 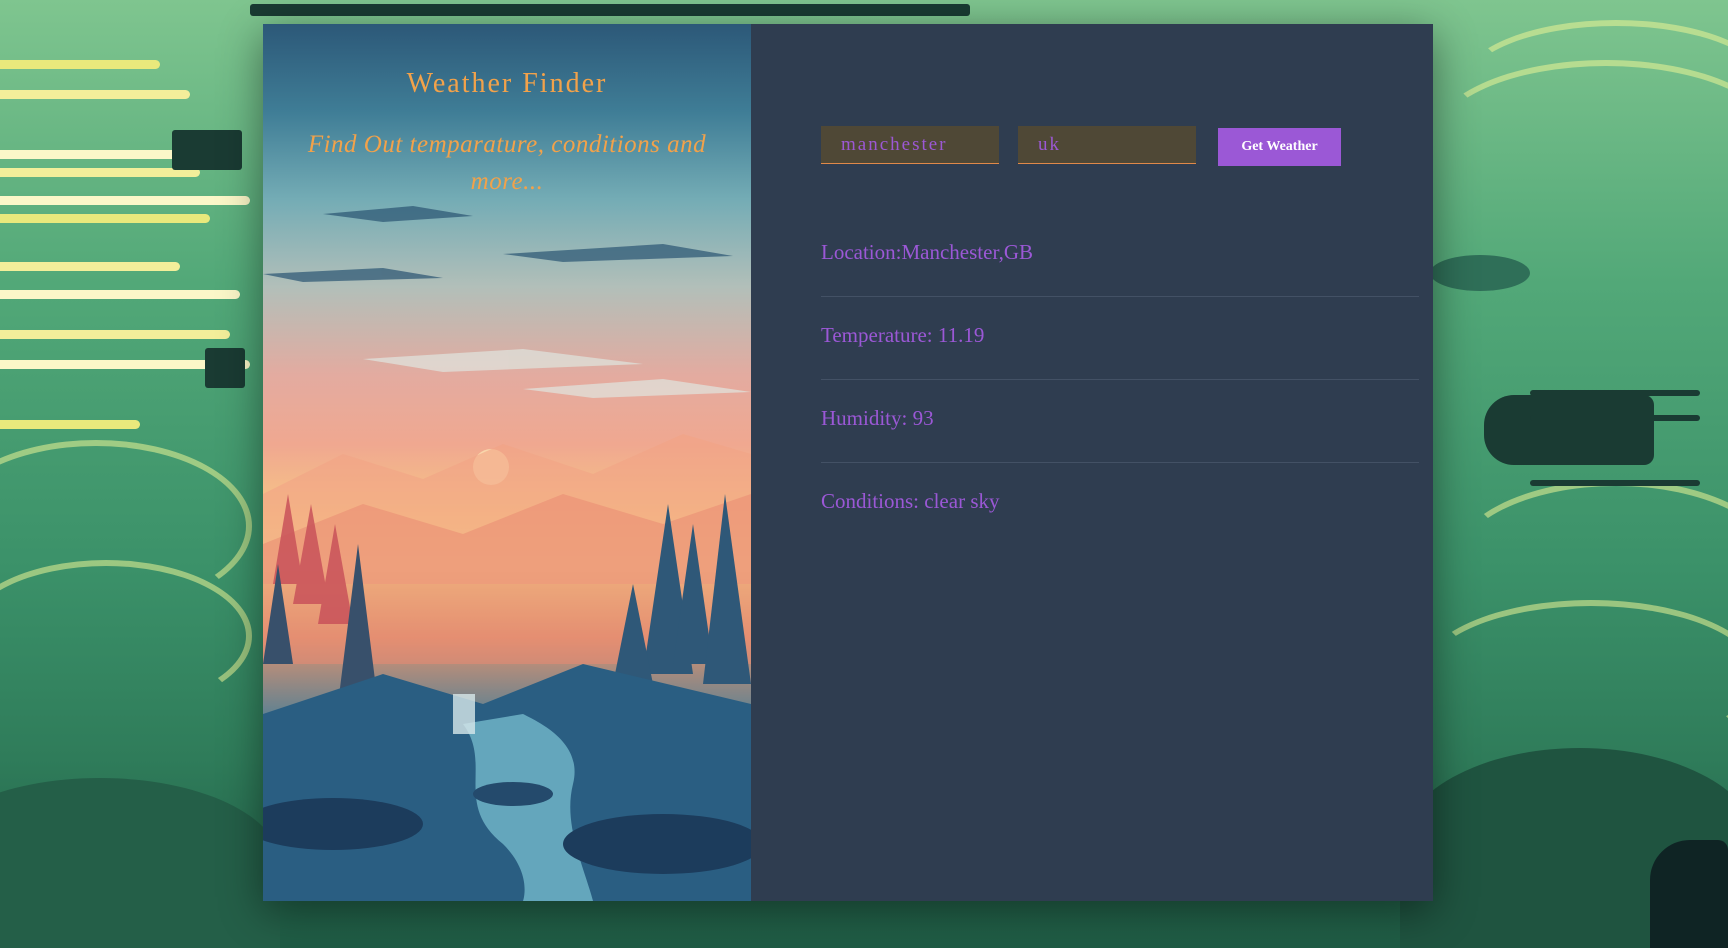 What do you see at coordinates (961, 335) in the screenshot?
I see `temperature-value: 11.19` at bounding box center [961, 335].